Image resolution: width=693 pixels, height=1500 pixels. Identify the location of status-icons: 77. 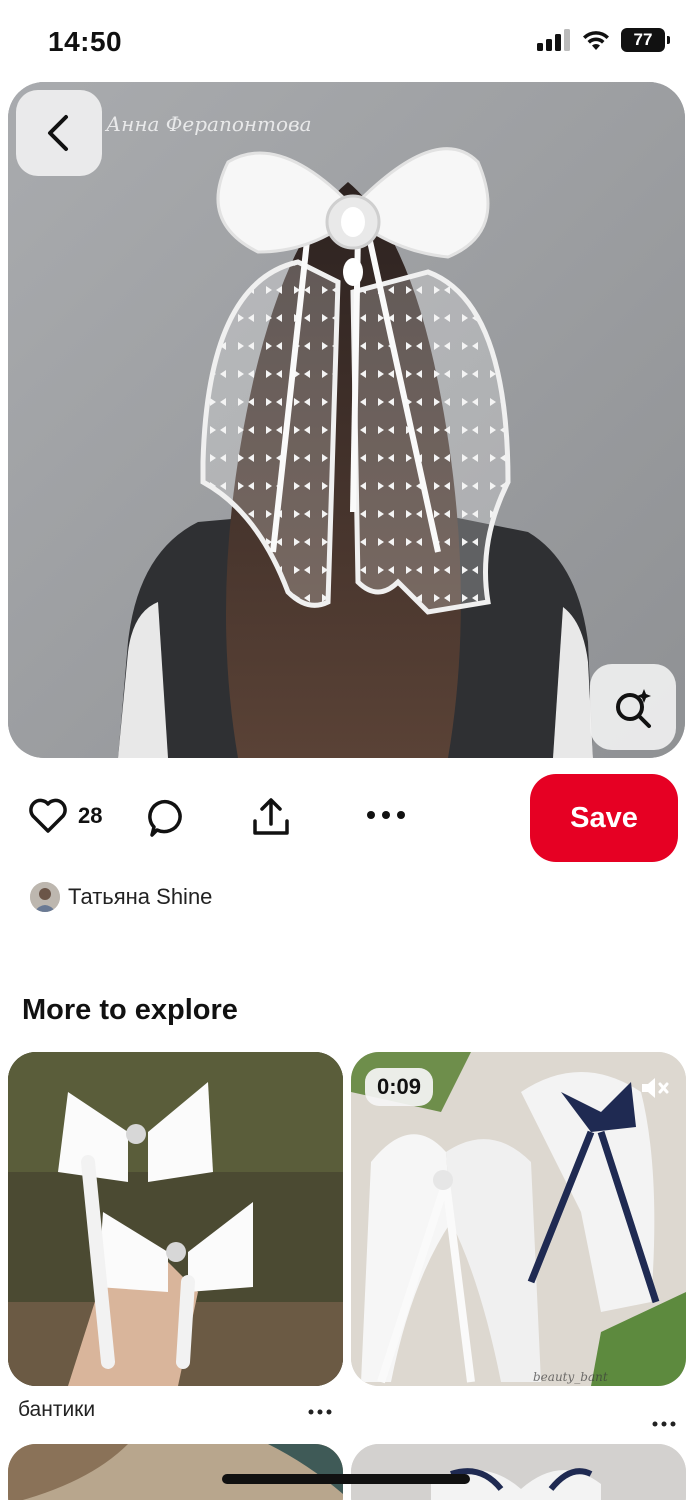
(603, 40).